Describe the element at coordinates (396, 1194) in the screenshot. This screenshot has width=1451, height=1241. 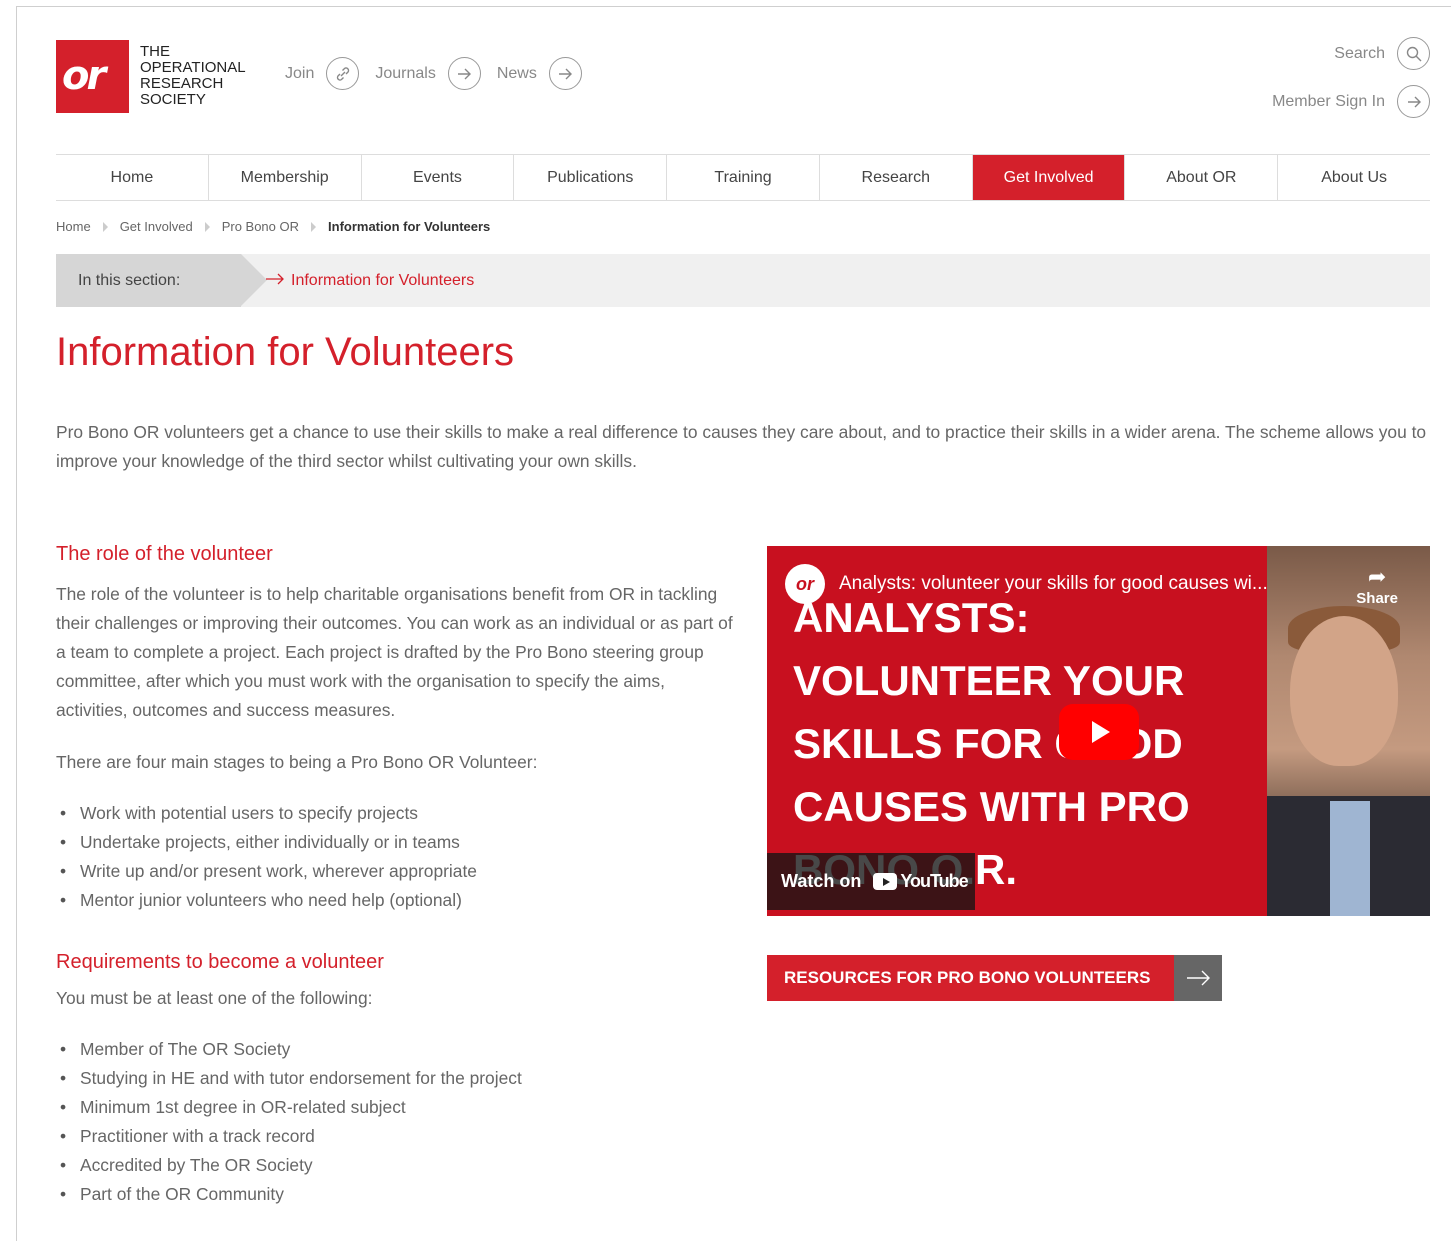
I see `list-item: Part of the OR Community` at that location.